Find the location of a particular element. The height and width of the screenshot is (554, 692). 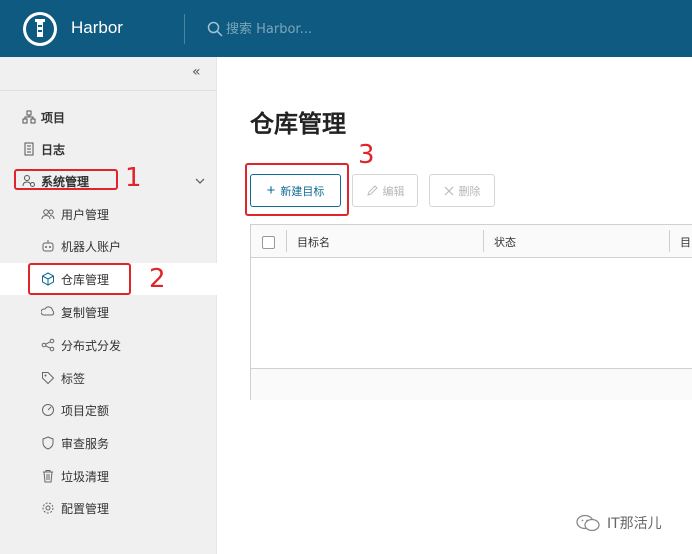

search-icon is located at coordinates (215, 29).